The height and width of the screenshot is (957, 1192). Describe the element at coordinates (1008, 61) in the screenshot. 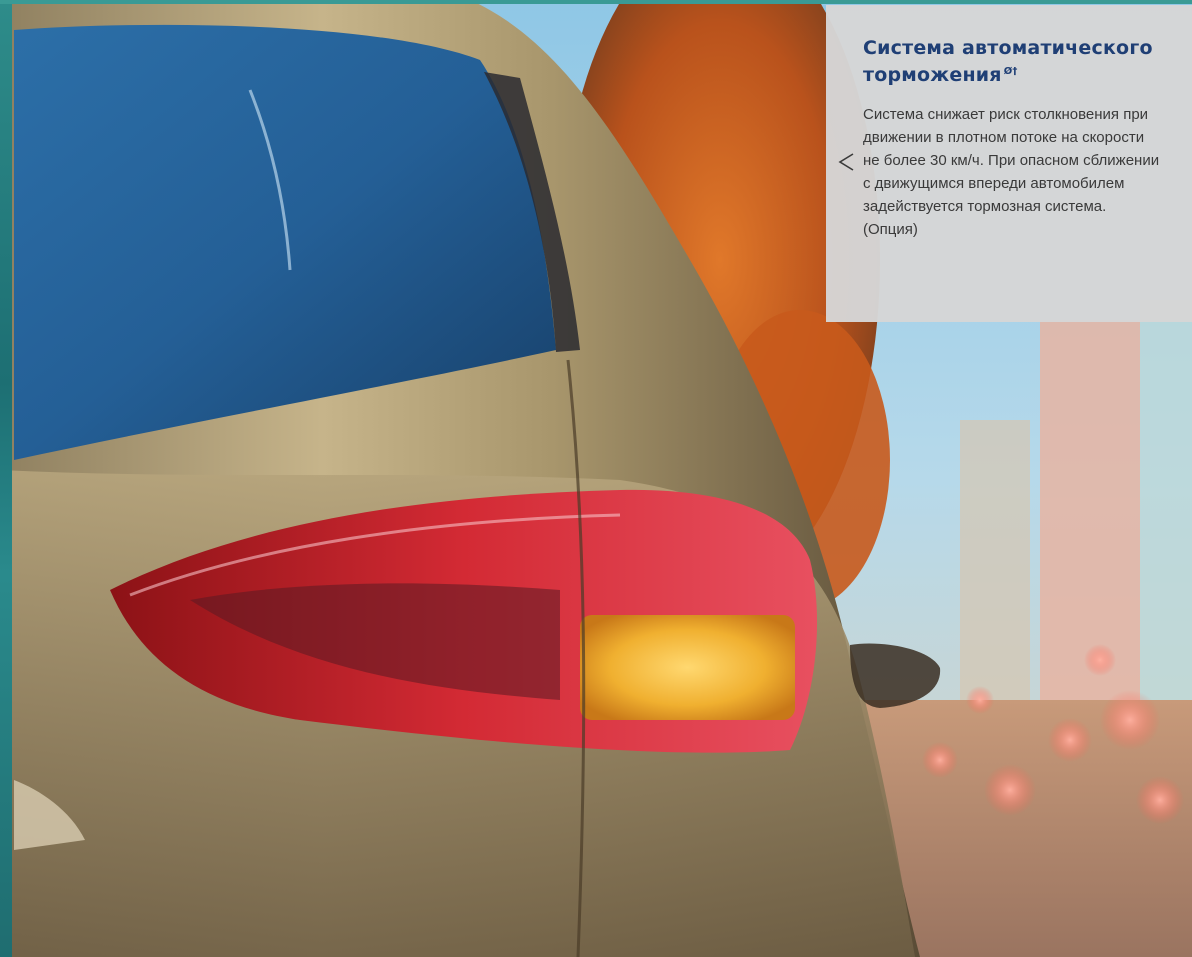

I see `feature-title-text: Система автоматического торможения` at that location.